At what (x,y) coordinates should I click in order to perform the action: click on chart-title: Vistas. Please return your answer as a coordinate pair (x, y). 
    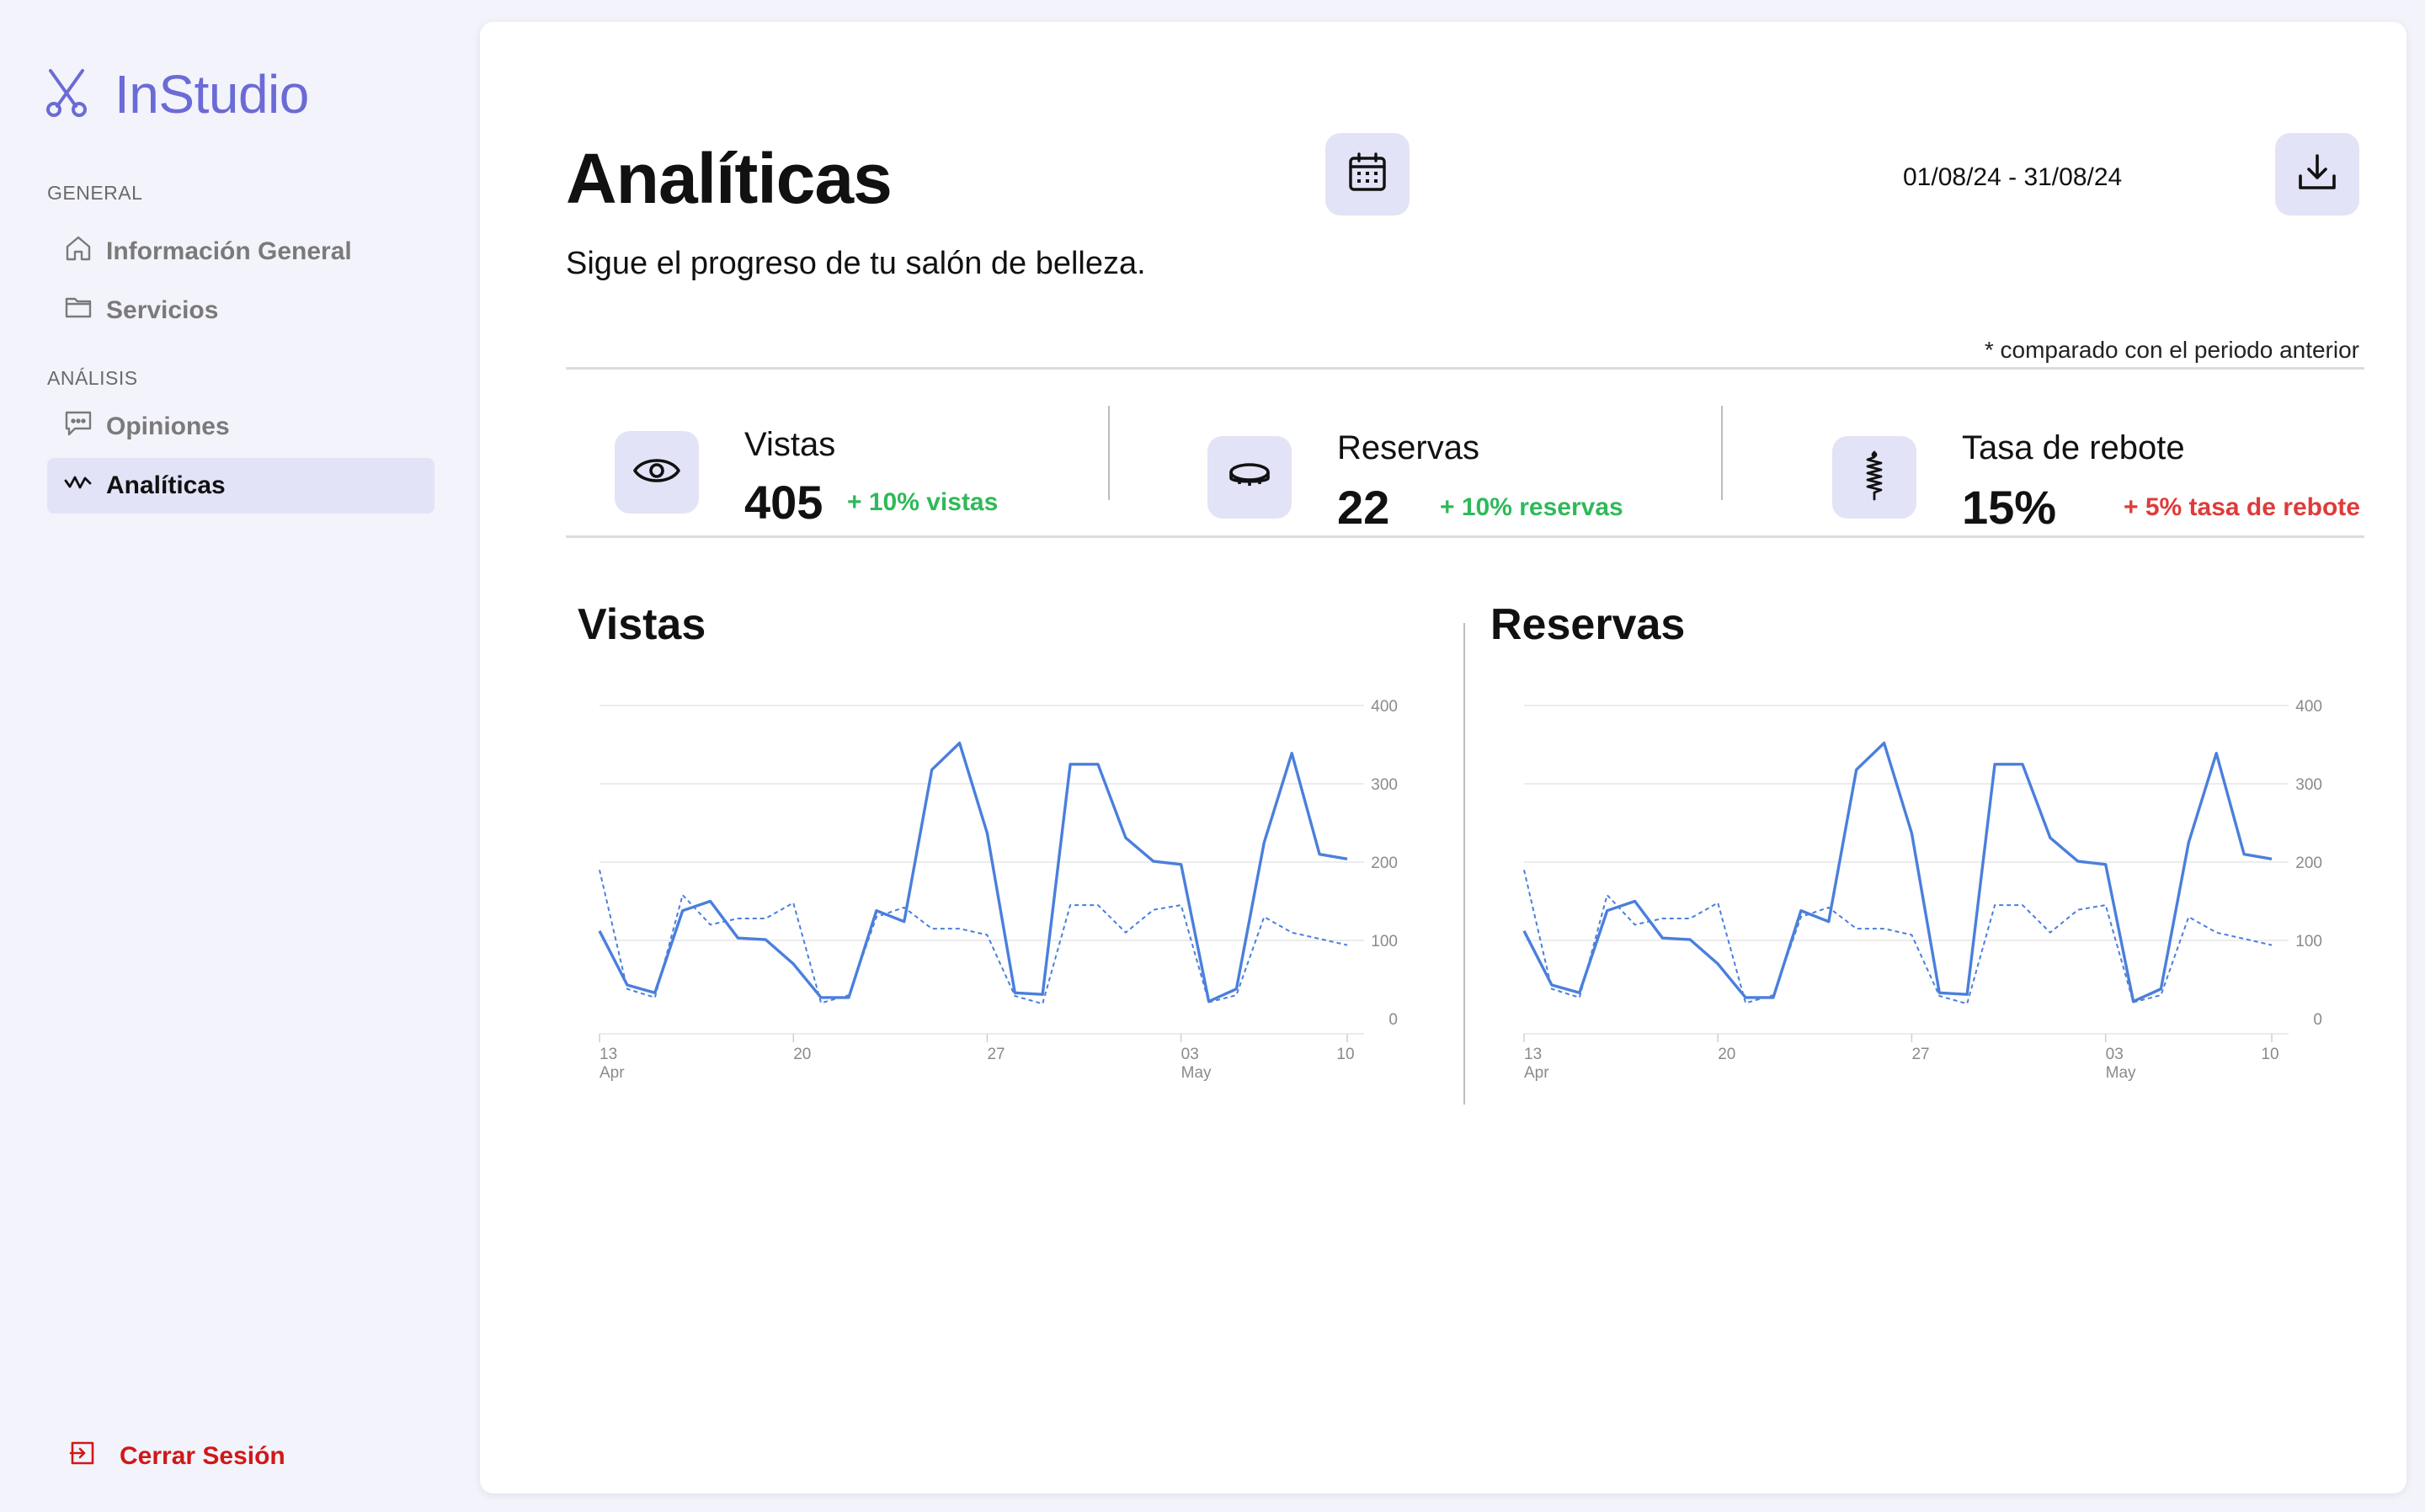
    Looking at the image, I should click on (642, 625).